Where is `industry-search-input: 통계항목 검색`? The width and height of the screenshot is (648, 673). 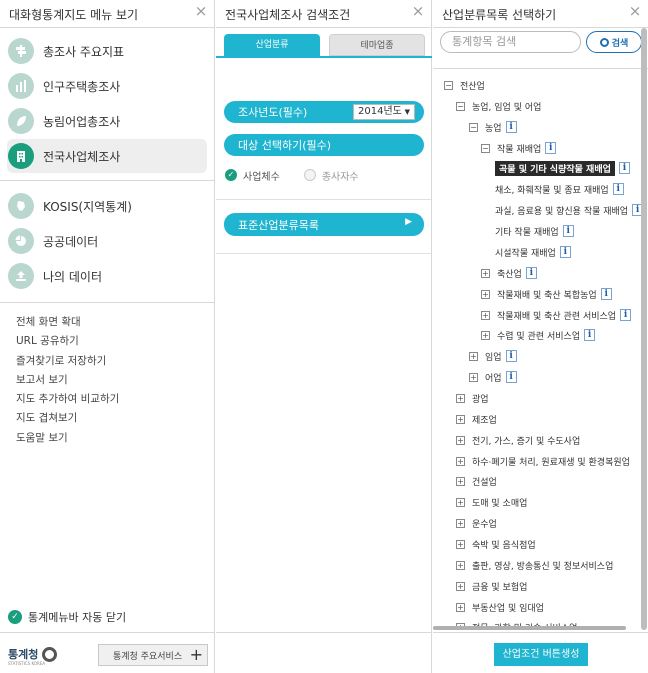
industry-search-input: 통계항목 검색 is located at coordinates (510, 42).